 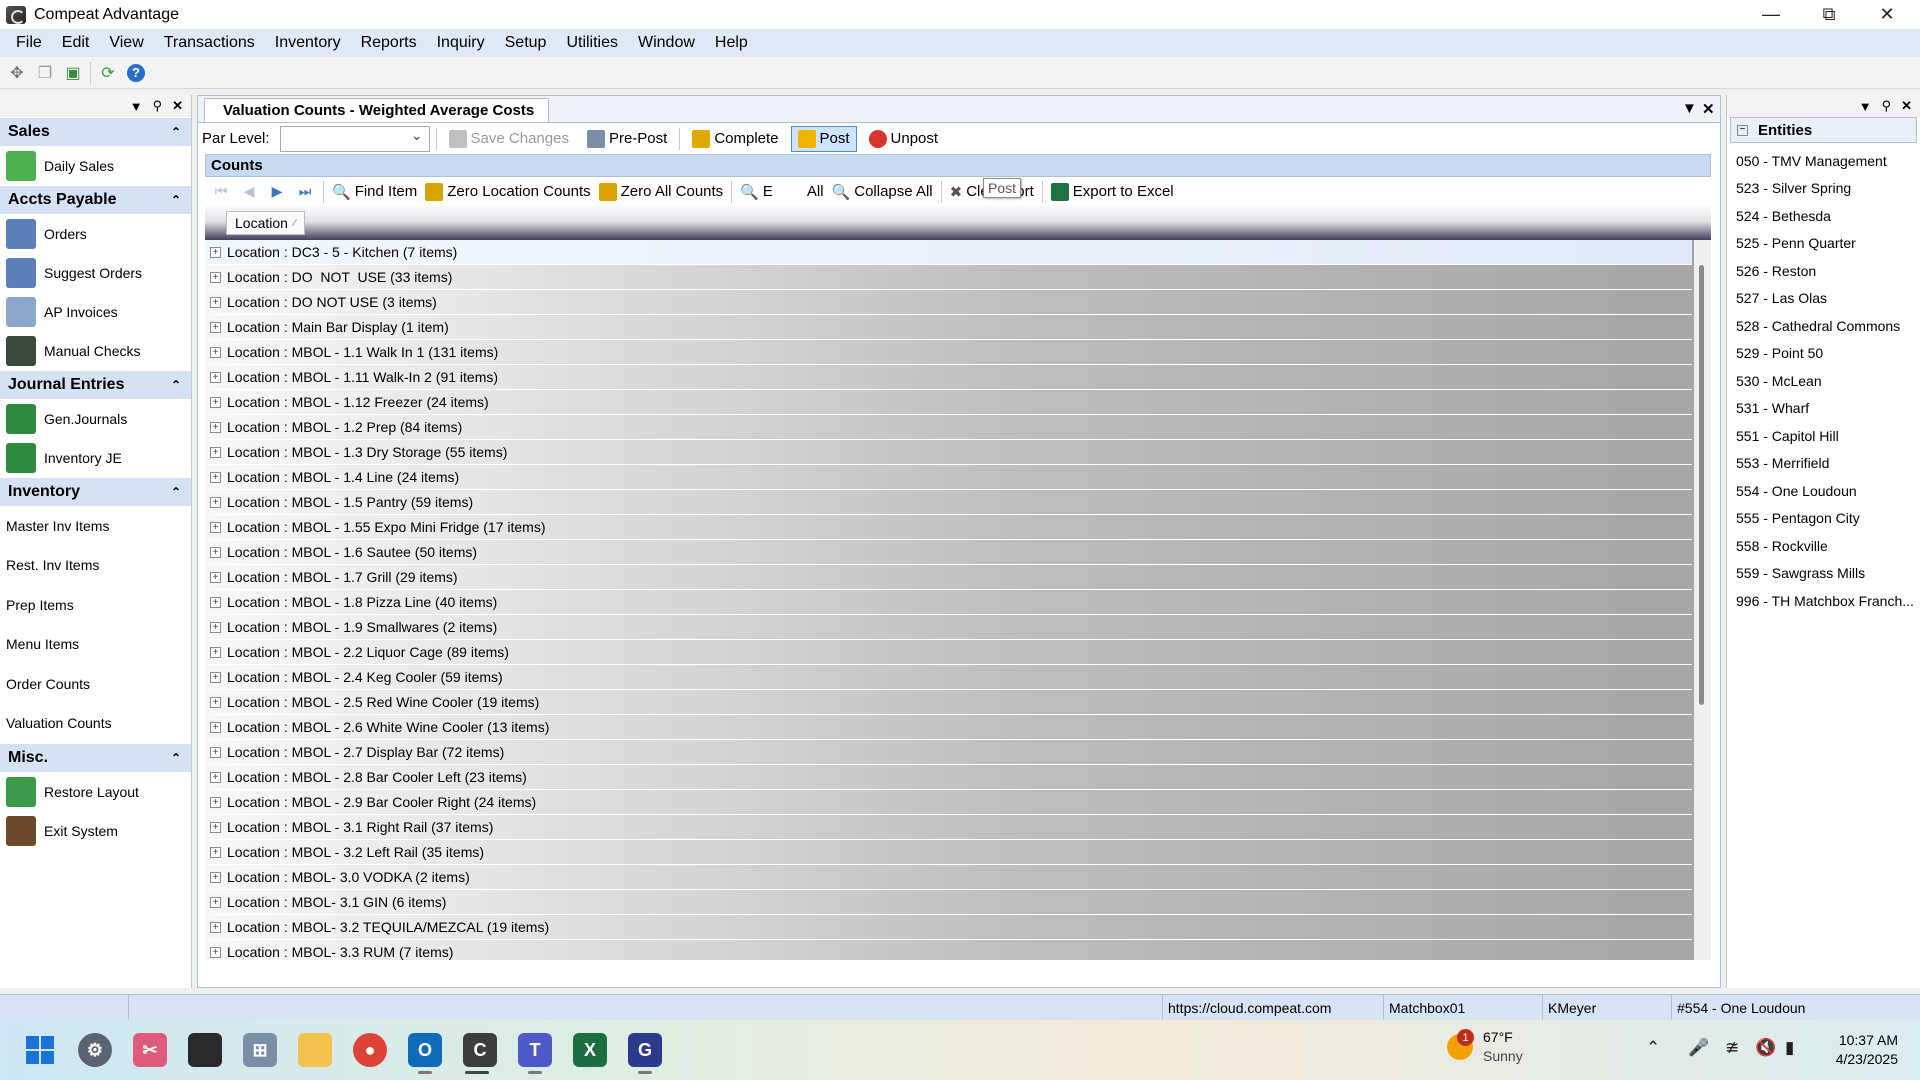 I want to click on entities-header: − Entities, so click(x=1823, y=130).